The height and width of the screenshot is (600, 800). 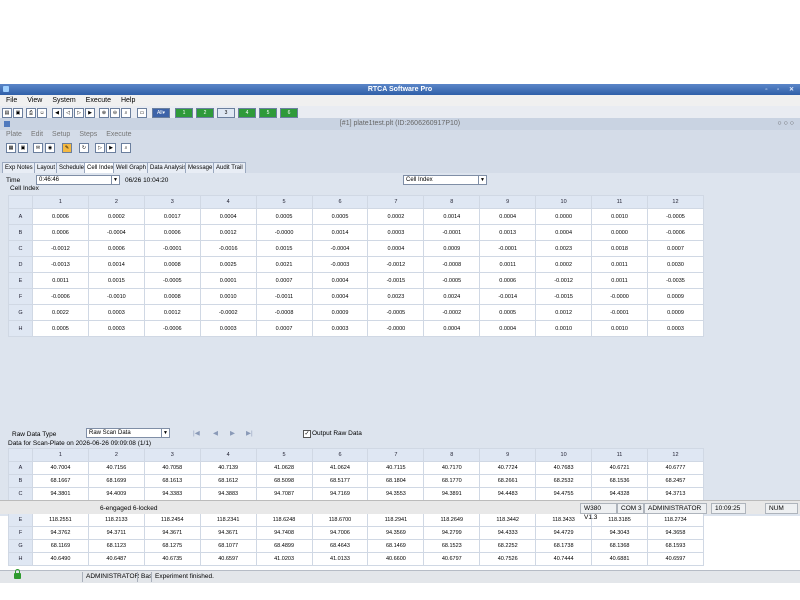 What do you see at coordinates (452, 216) in the screenshot?
I see `table-cell: 0.0014` at bounding box center [452, 216].